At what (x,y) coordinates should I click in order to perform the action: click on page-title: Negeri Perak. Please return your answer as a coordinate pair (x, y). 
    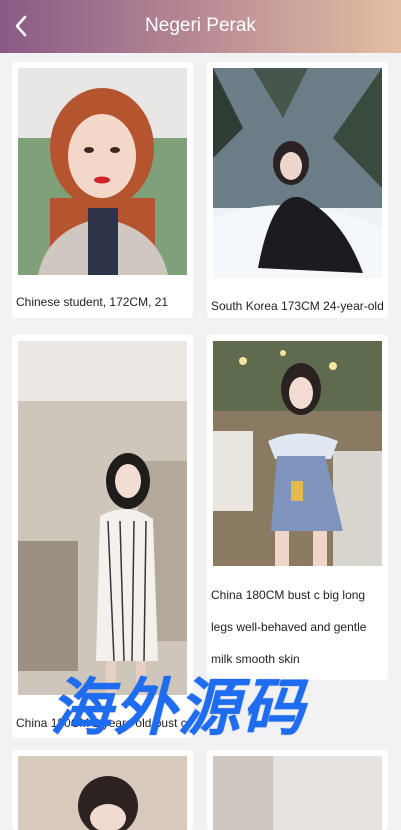
    Looking at the image, I should click on (200, 25).